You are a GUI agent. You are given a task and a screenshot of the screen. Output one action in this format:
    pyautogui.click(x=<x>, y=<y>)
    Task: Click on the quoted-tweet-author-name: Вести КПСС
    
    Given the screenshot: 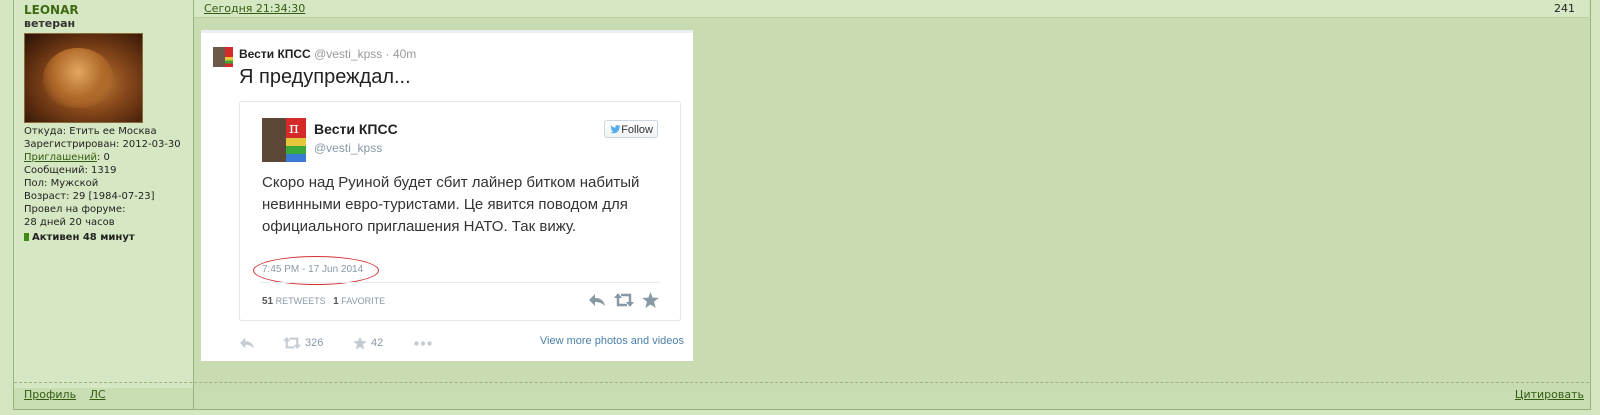 What is the action you would take?
    pyautogui.click(x=356, y=129)
    